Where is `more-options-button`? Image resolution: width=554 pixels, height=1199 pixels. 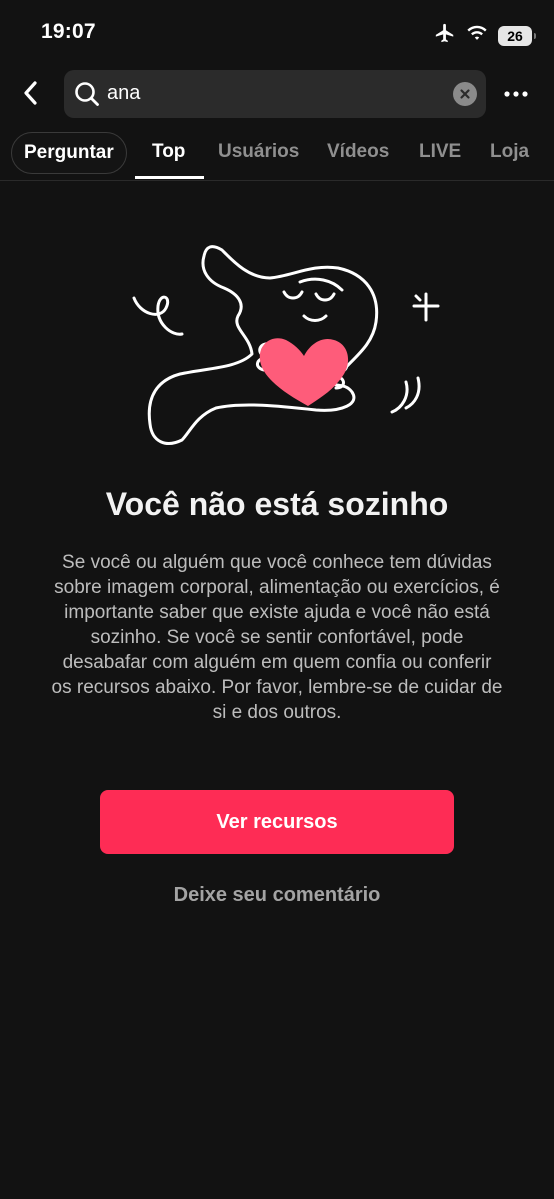
more-options-button is located at coordinates (516, 94).